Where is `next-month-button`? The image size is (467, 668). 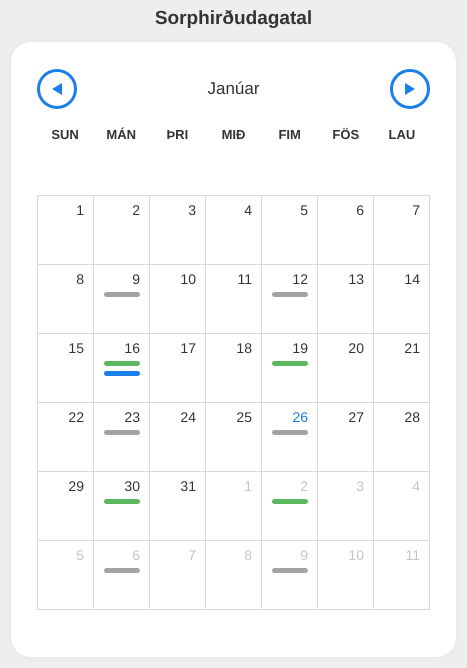
next-month-button is located at coordinates (410, 89).